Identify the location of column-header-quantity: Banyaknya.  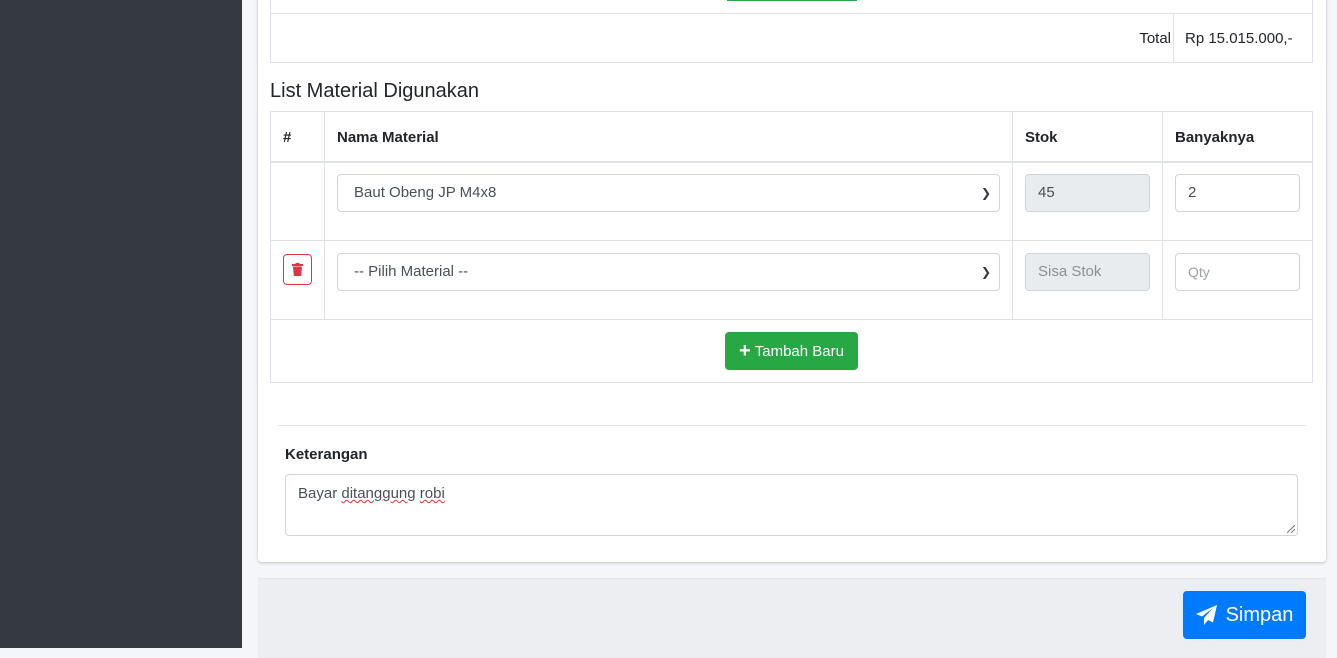
(1215, 137).